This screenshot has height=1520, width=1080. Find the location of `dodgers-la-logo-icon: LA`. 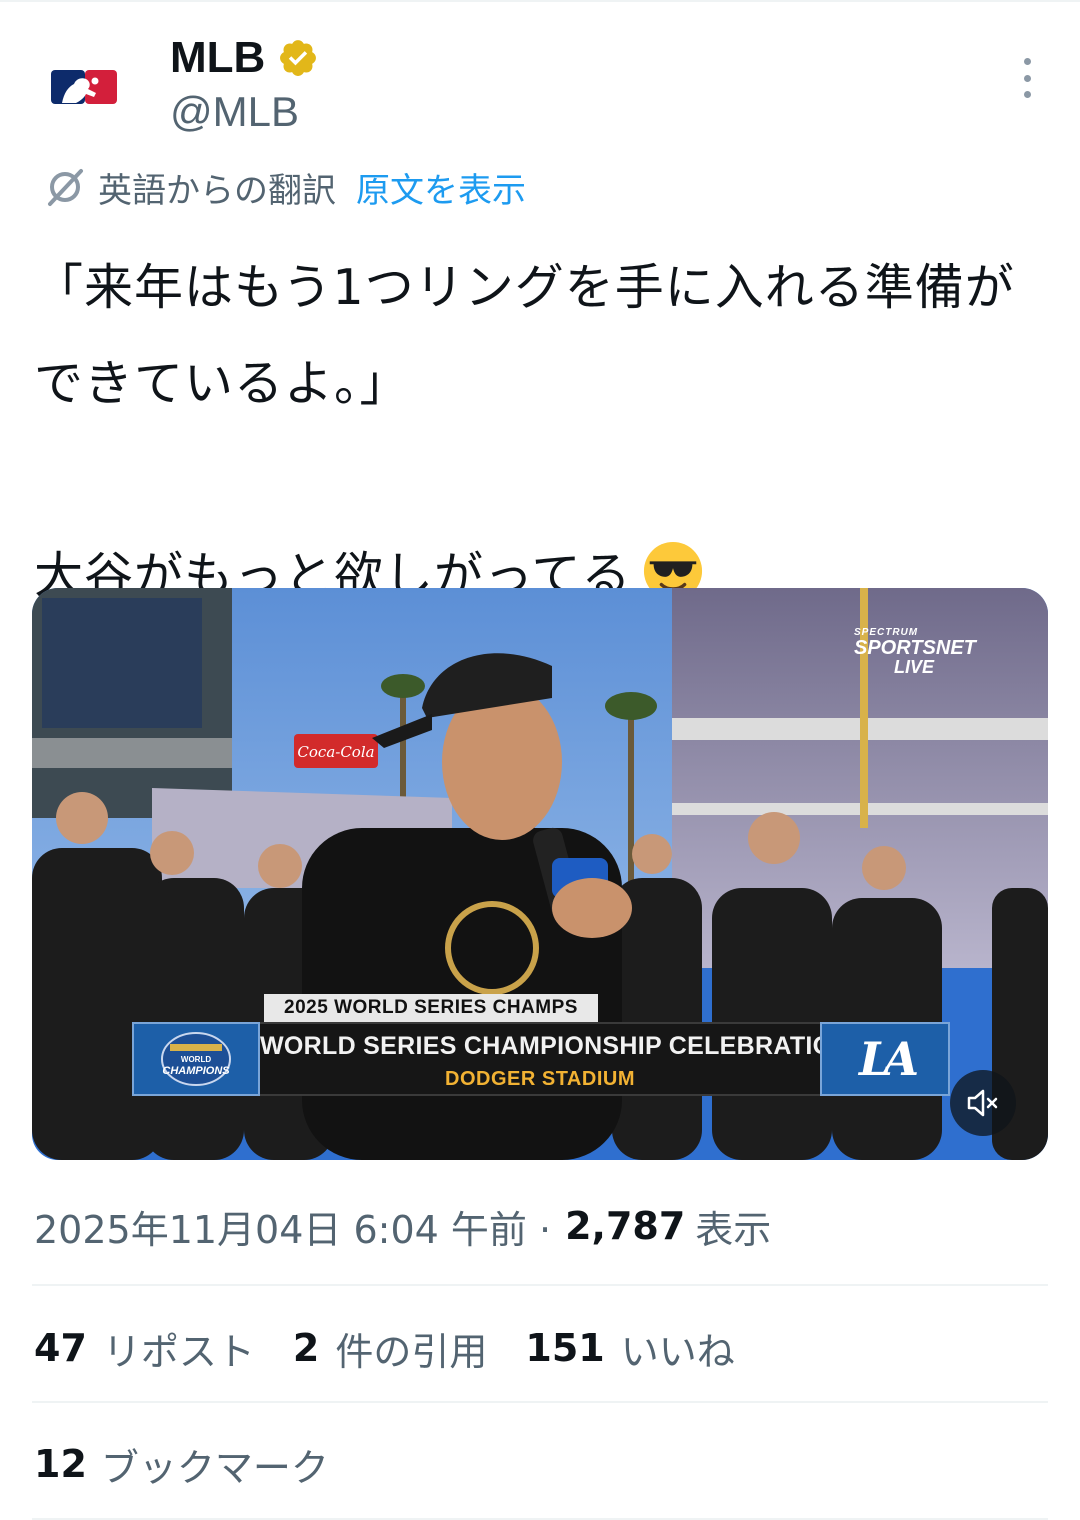

dodgers-la-logo-icon: LA is located at coordinates (888, 1059).